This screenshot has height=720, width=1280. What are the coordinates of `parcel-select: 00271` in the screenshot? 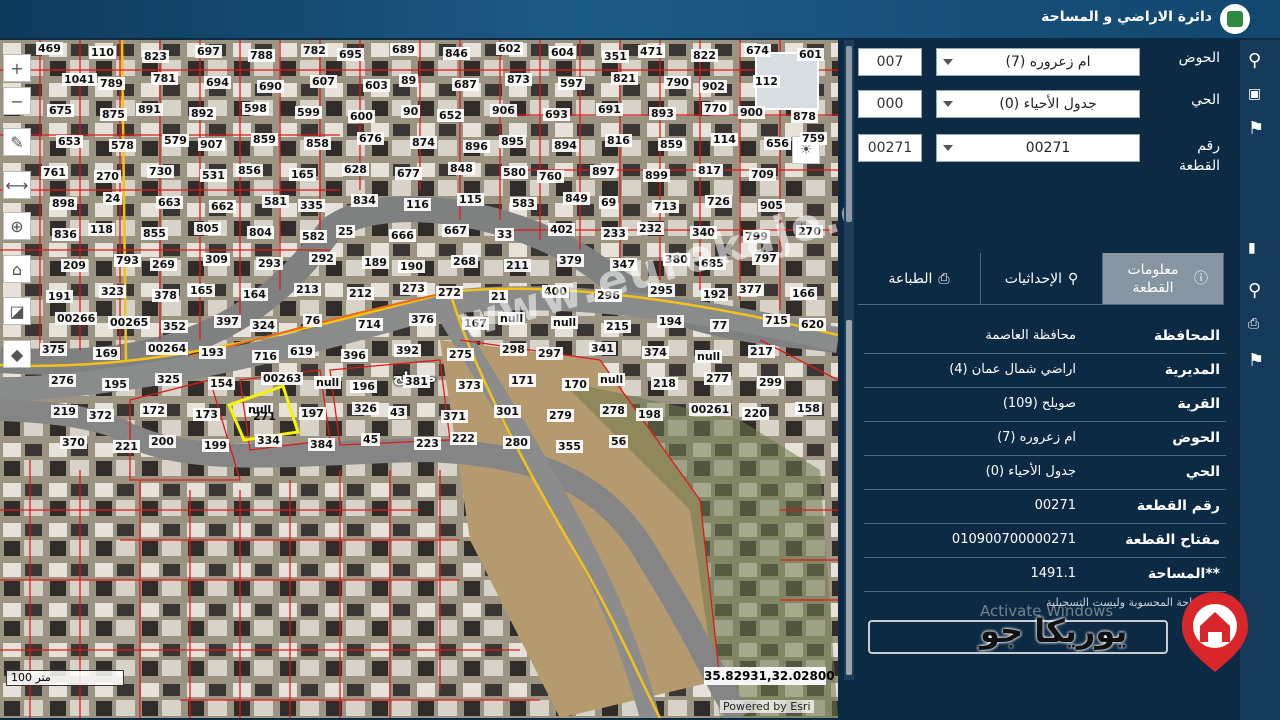 It's located at (1038, 148).